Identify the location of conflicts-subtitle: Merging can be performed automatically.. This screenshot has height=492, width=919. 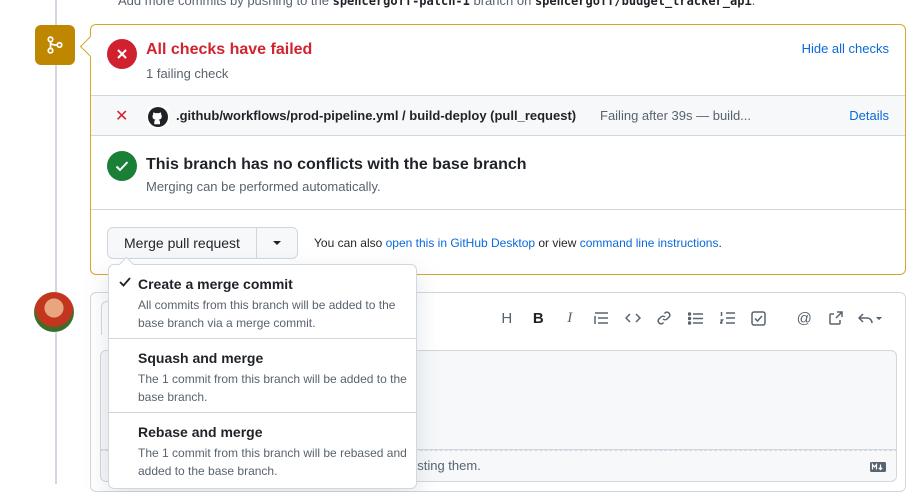
(263, 186).